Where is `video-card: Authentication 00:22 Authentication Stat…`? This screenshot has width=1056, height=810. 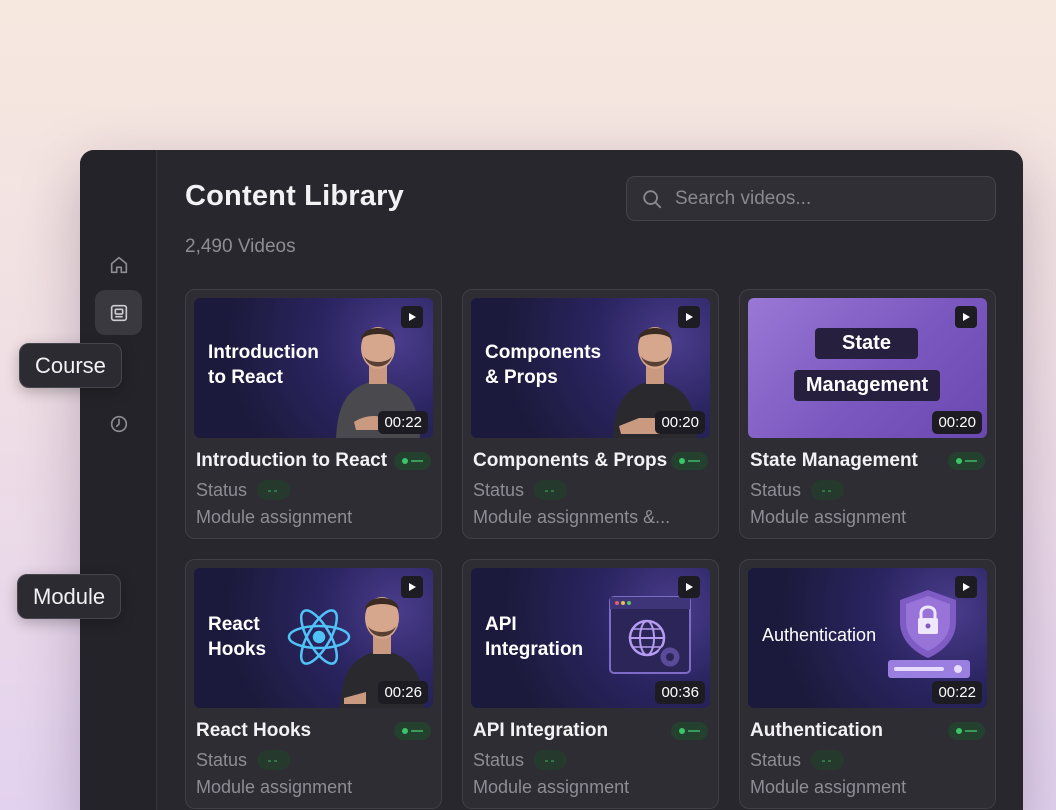
video-card: Authentication 00:22 Authentication Stat… is located at coordinates (867, 684).